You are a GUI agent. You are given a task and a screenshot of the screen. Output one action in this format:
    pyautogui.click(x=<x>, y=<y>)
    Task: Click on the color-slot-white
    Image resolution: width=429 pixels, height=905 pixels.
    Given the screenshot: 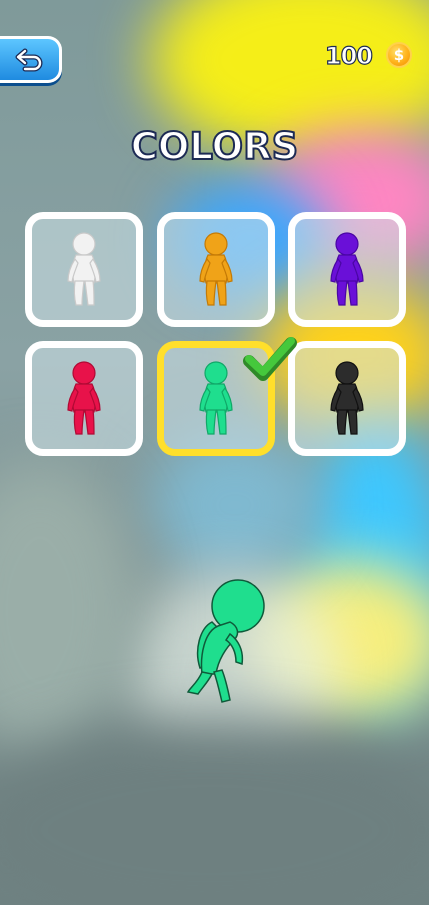 What is the action you would take?
    pyautogui.click(x=84, y=269)
    